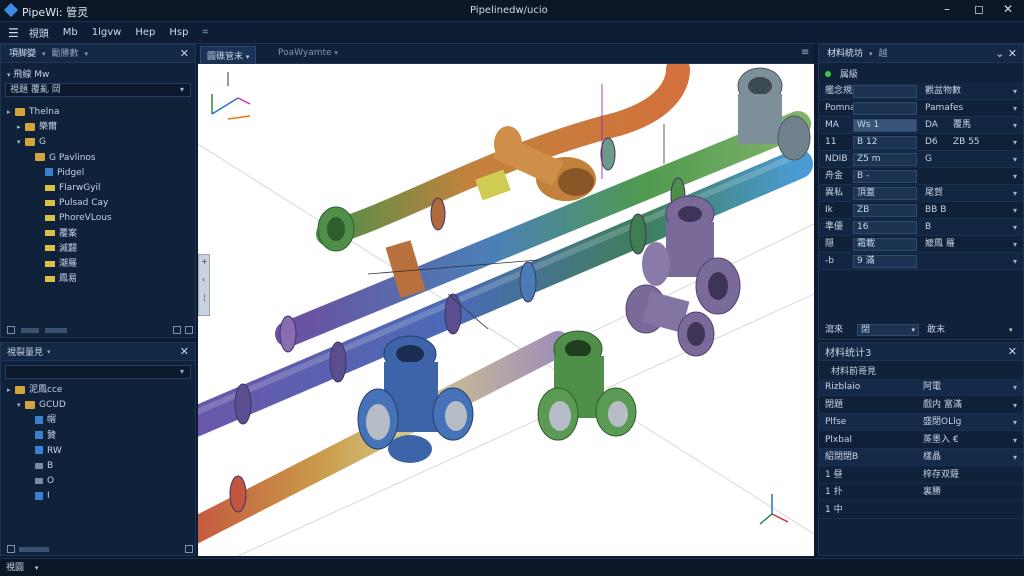 The image size is (1024, 576). Describe the element at coordinates (921, 159) in the screenshot. I see `property-row: NDIB Z5 m G ▾` at that location.